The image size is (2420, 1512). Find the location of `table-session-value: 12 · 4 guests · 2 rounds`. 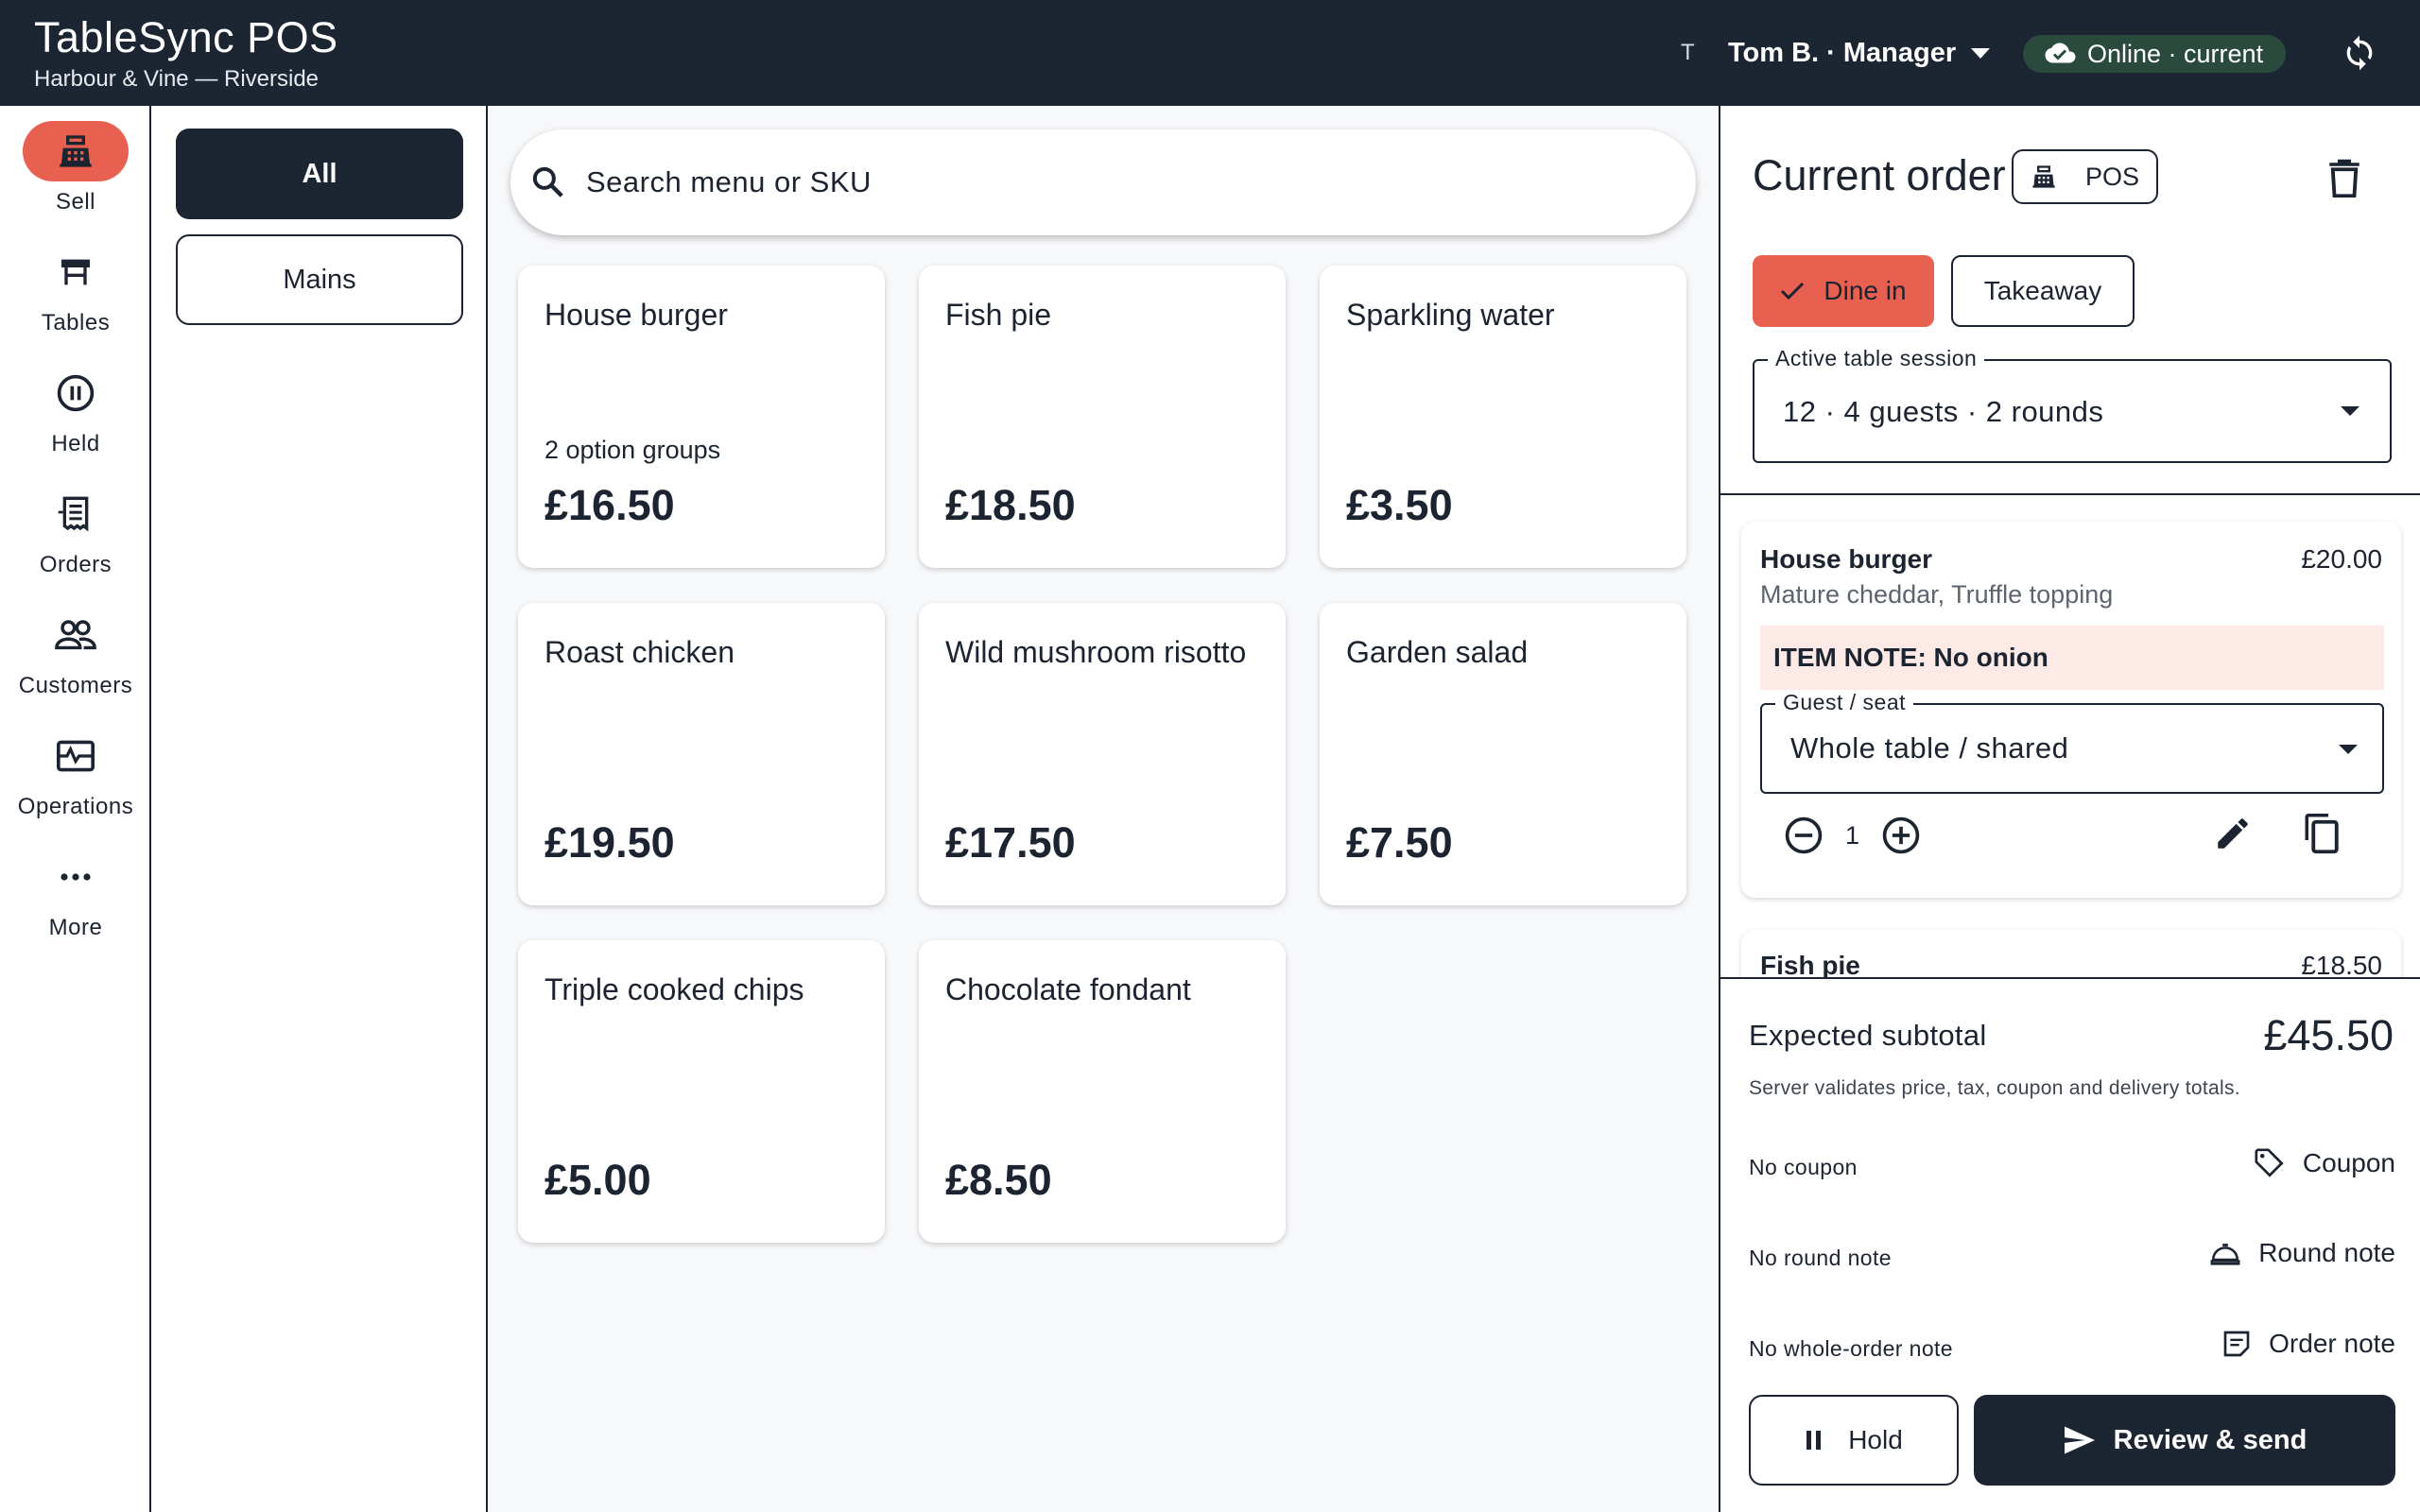

table-session-value: 12 · 4 guests · 2 rounds is located at coordinates (1943, 411).